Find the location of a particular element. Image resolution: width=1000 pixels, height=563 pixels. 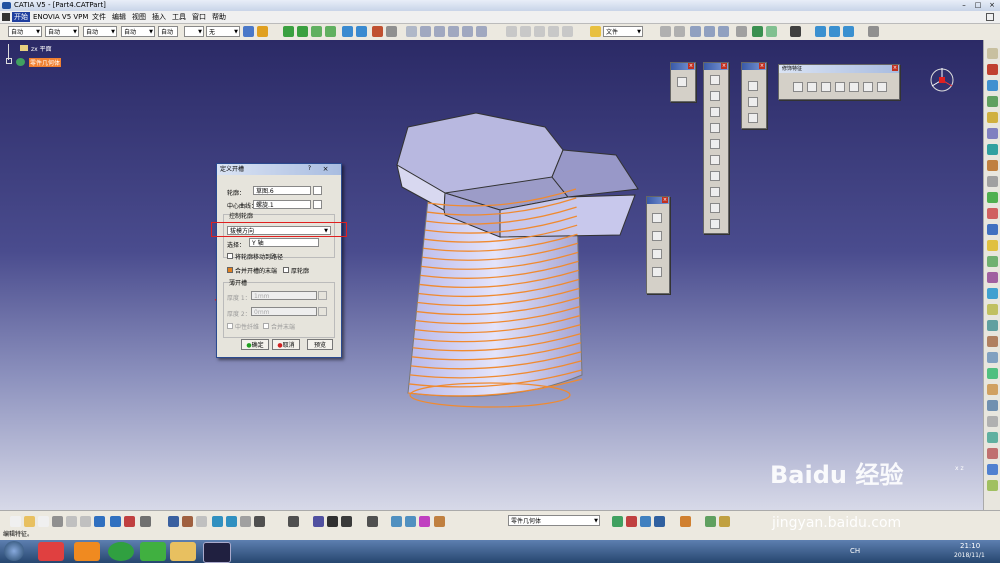

linetype-combo: 自动 ▼ is located at coordinates (100, 31).